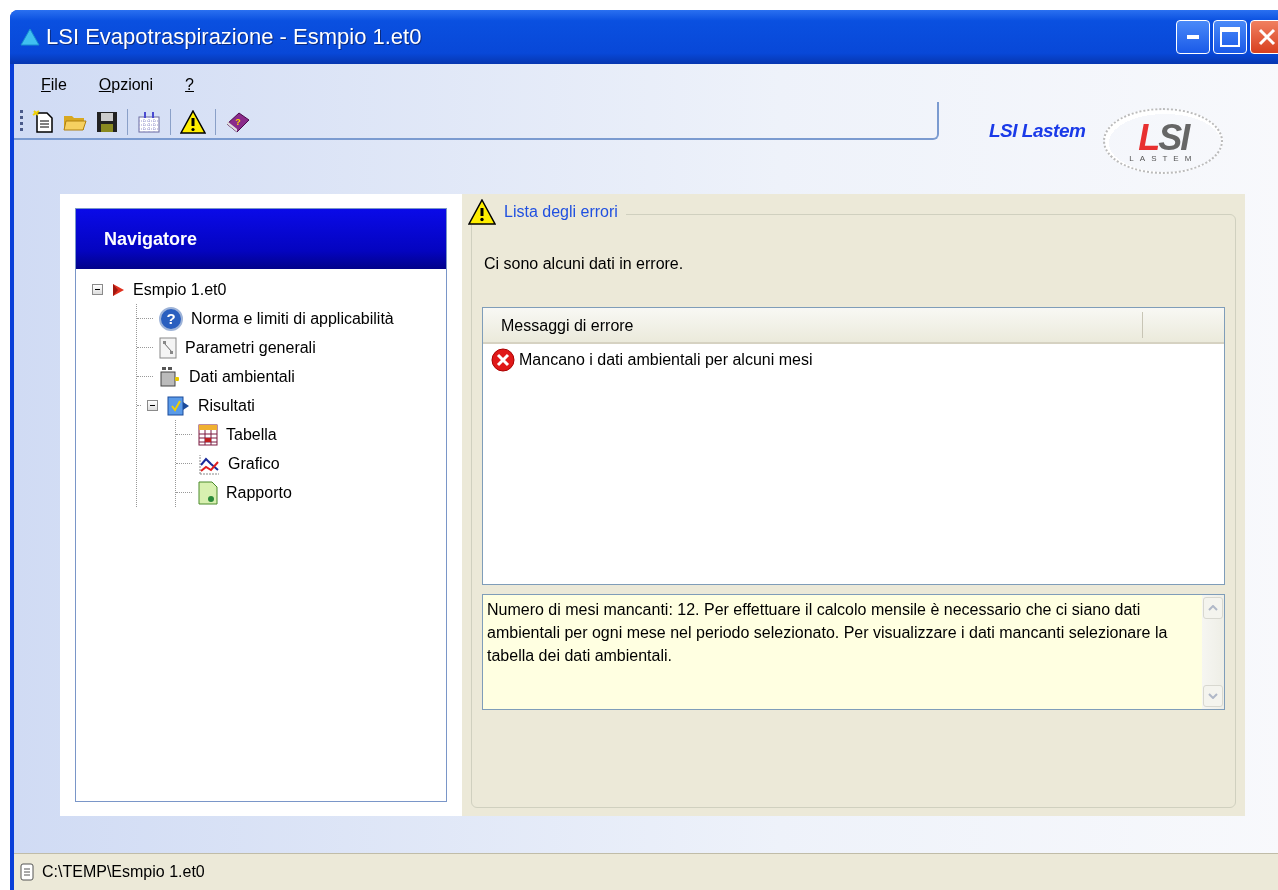 The width and height of the screenshot is (1278, 890). I want to click on status-path: C:\TEMP\Esmpio 1.et0, so click(123, 872).